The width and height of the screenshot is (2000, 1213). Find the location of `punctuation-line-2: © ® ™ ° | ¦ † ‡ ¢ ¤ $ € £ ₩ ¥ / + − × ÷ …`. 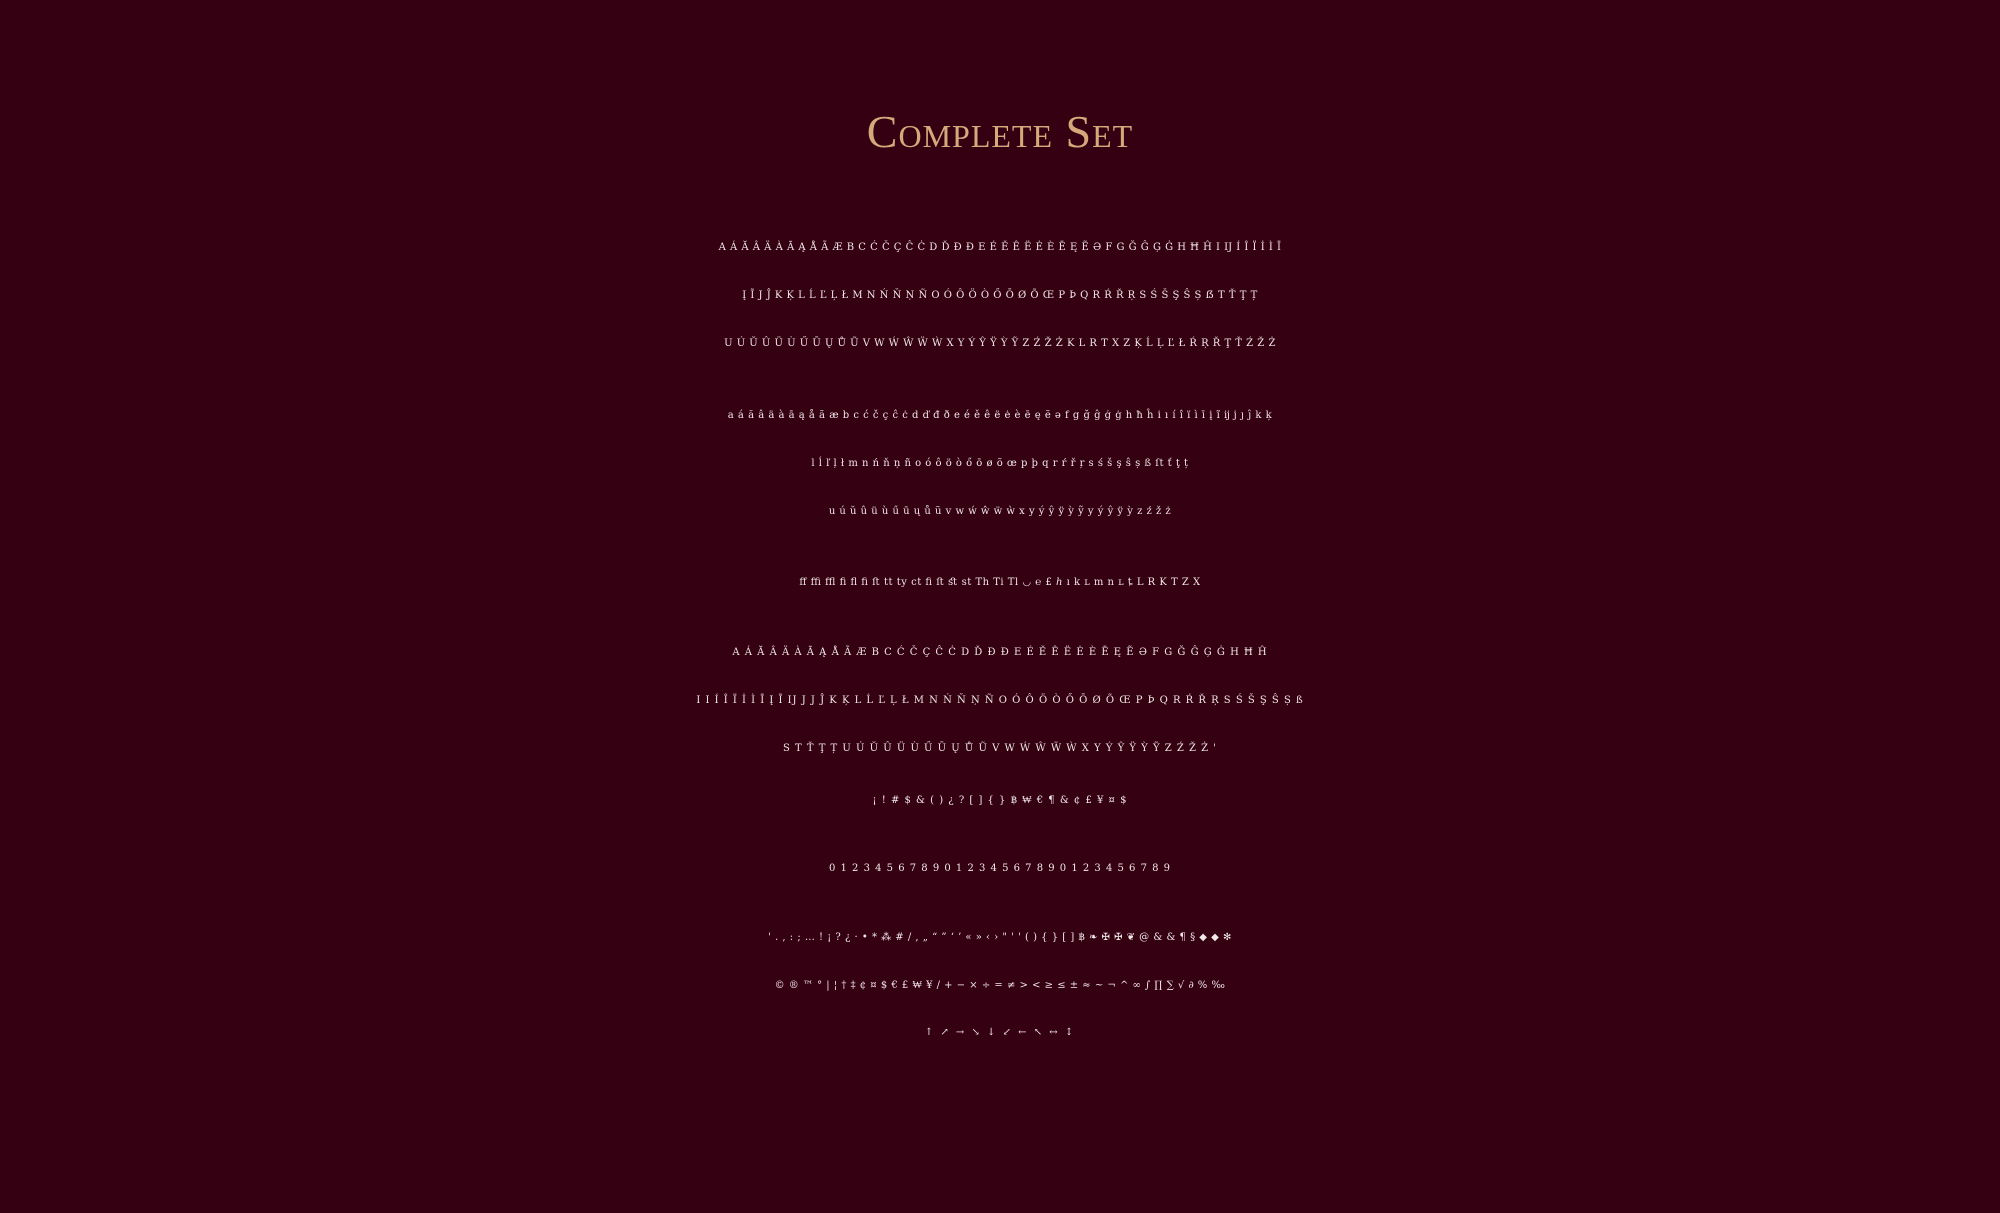

punctuation-line-2: © ® ™ ° | ¦ † ‡ ¢ ¤ $ € £ ₩ ¥ / + − × ÷ … is located at coordinates (1000, 985).